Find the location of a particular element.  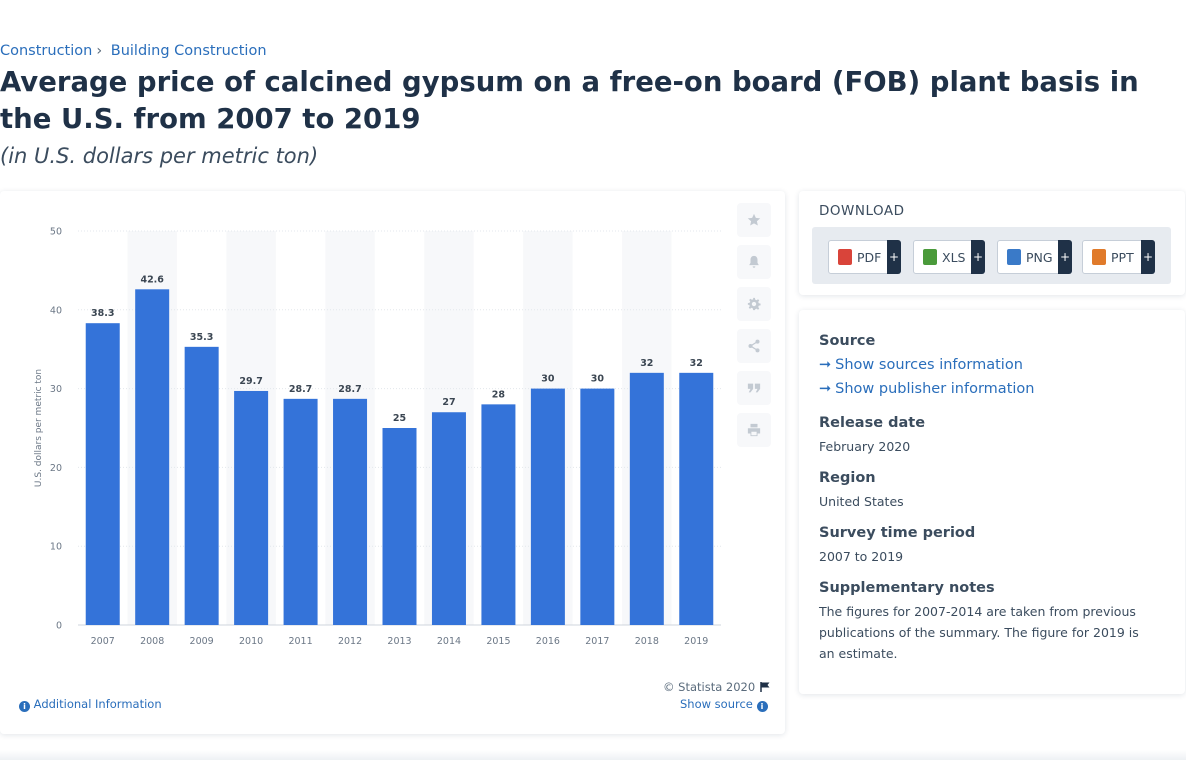

x-tick-label: 2013 is located at coordinates (399, 641).